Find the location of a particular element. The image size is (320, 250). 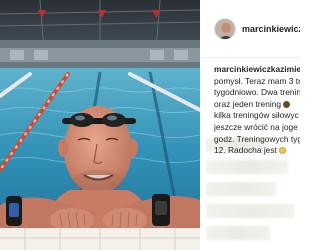

caption-line-text: oraz jeden trening is located at coordinates (248, 103).